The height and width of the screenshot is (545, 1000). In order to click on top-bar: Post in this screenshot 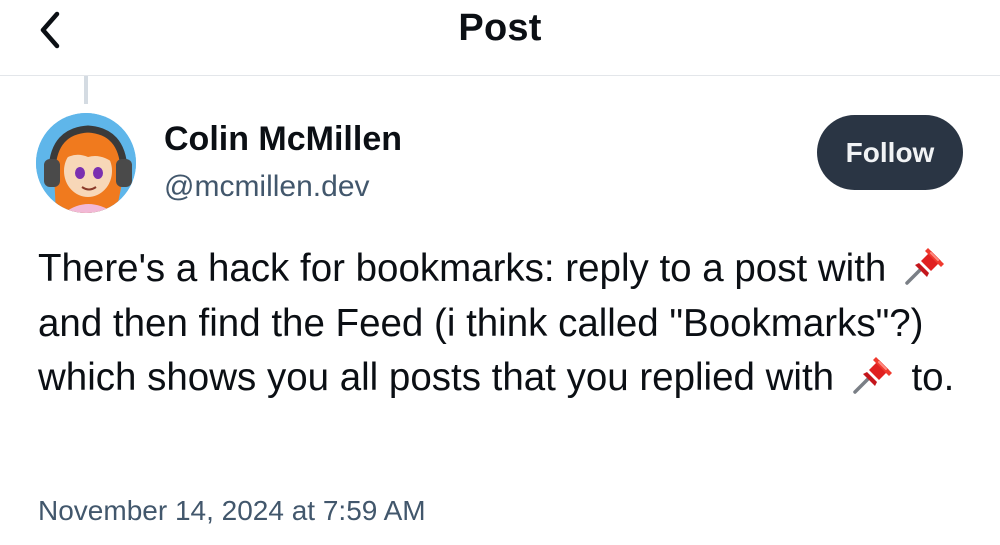, I will do `click(500, 38)`.